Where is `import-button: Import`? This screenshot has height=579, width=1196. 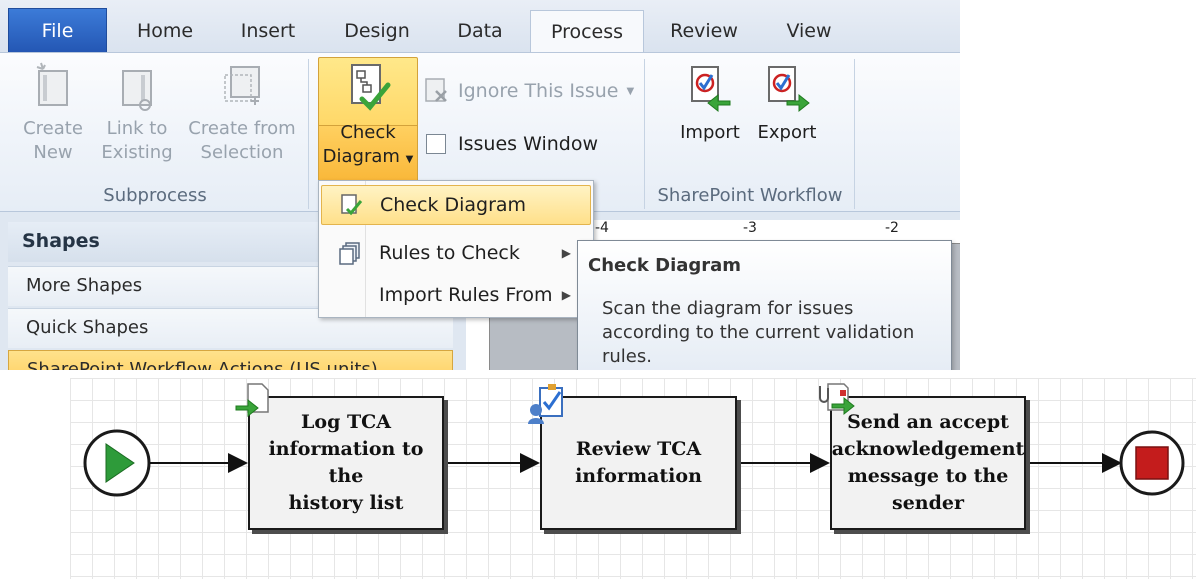 import-button: Import is located at coordinates (710, 103).